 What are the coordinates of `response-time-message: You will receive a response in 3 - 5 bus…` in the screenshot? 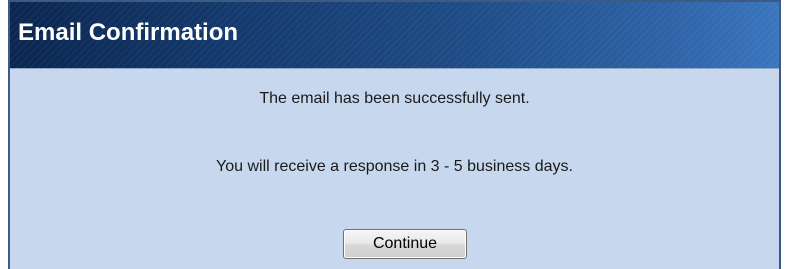 It's located at (394, 166).